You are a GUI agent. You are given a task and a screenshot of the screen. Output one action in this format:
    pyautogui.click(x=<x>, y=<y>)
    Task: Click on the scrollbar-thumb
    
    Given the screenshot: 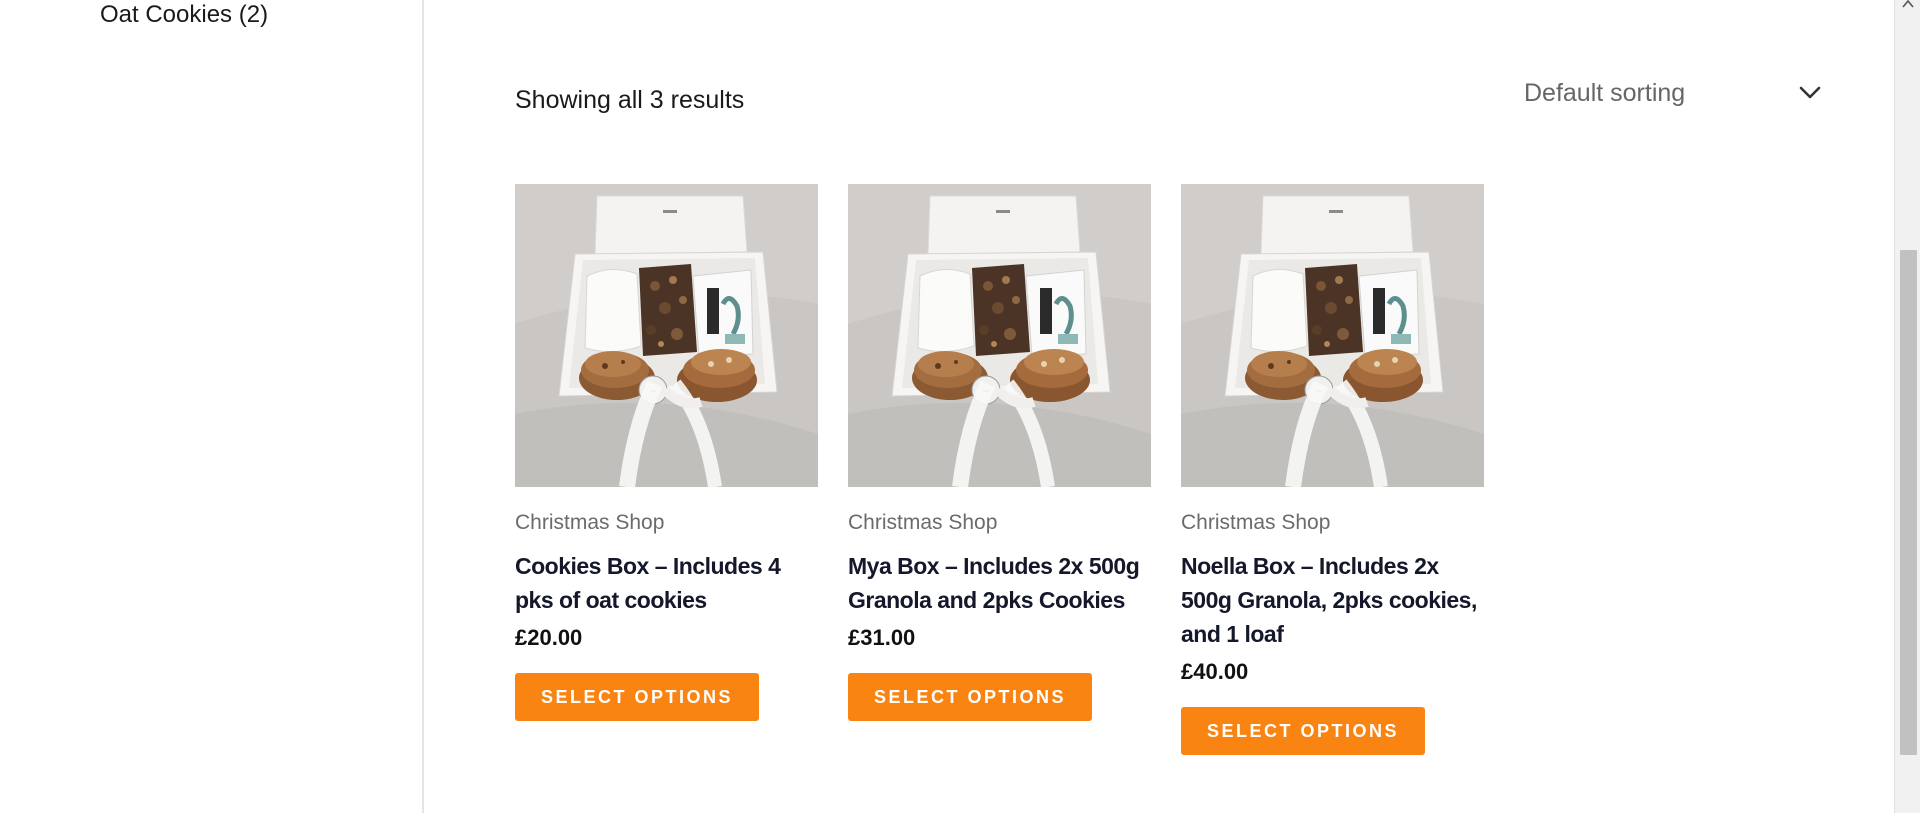 What is the action you would take?
    pyautogui.click(x=1908, y=502)
    